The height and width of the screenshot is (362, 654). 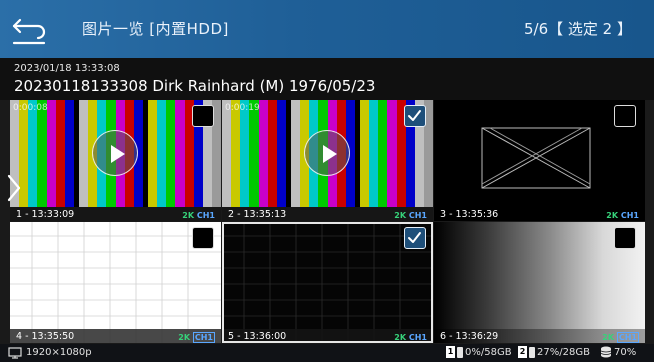 What do you see at coordinates (29, 31) in the screenshot?
I see `back-arrow-icon` at bounding box center [29, 31].